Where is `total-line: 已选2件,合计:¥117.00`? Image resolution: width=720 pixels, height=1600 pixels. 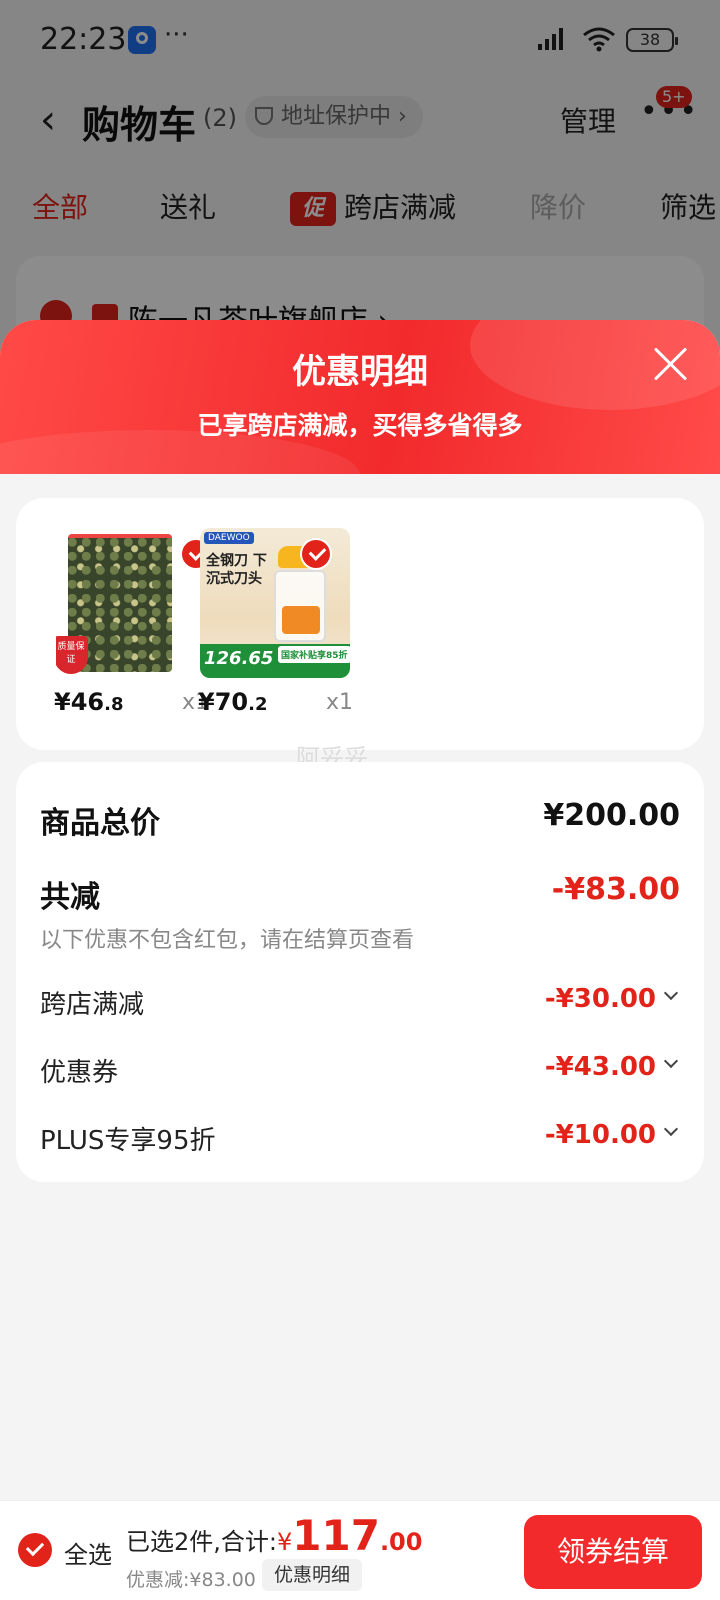 total-line: 已选2件,合计:¥117.00 is located at coordinates (274, 1535).